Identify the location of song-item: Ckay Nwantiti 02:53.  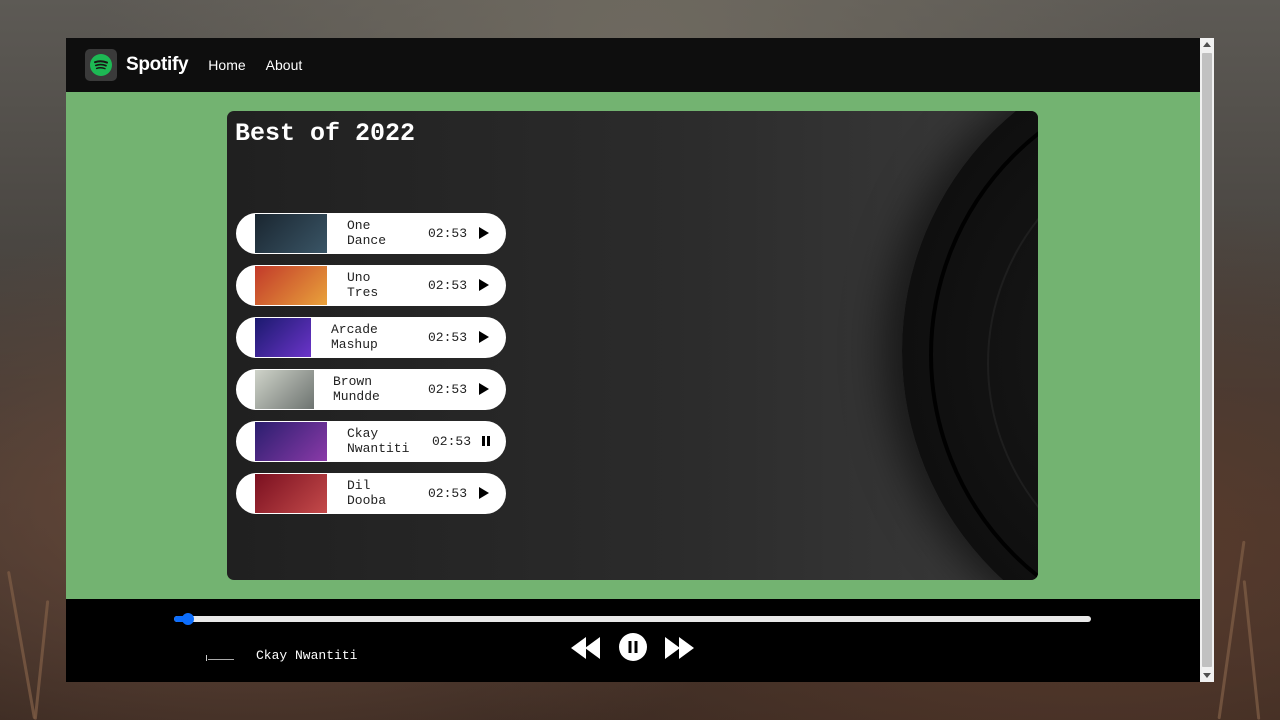
(371, 441).